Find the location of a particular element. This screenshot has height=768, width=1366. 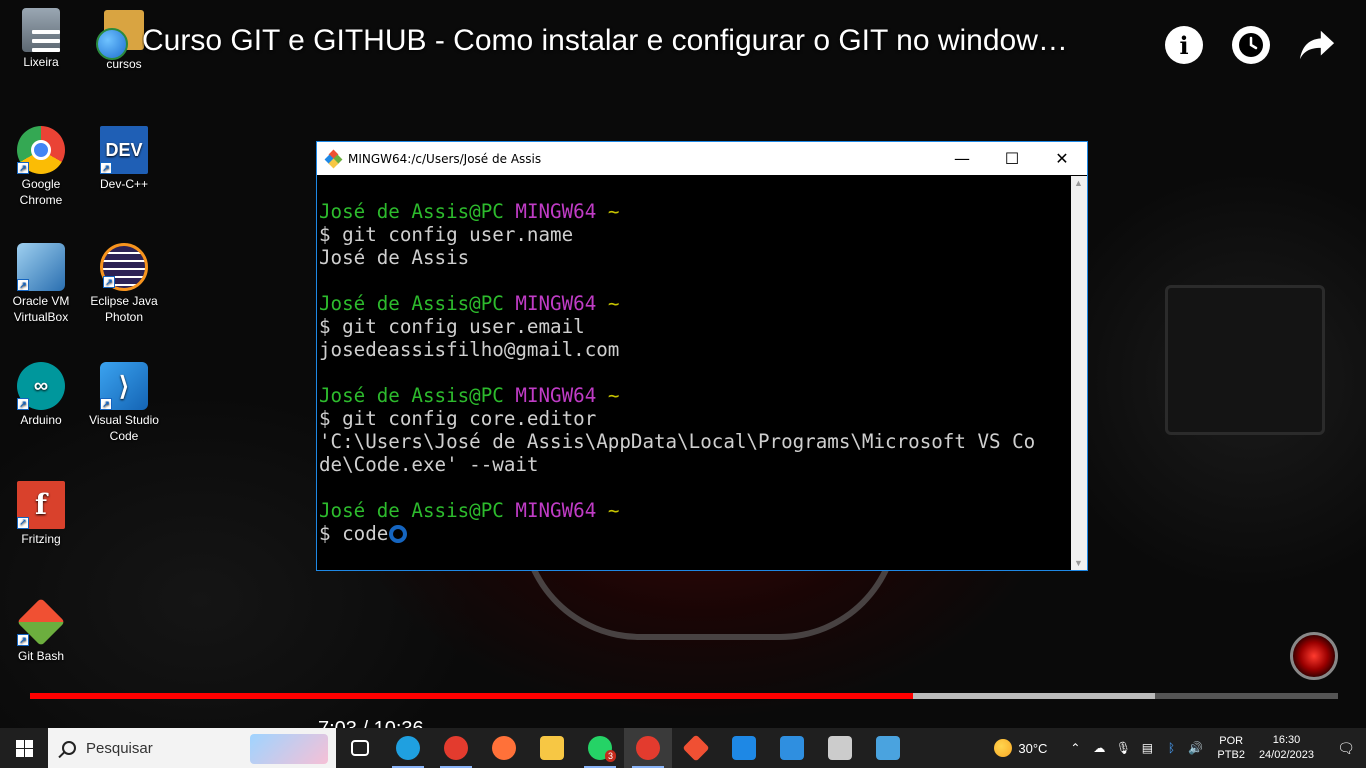

vpn-shield-icon is located at coordinates (744, 748).